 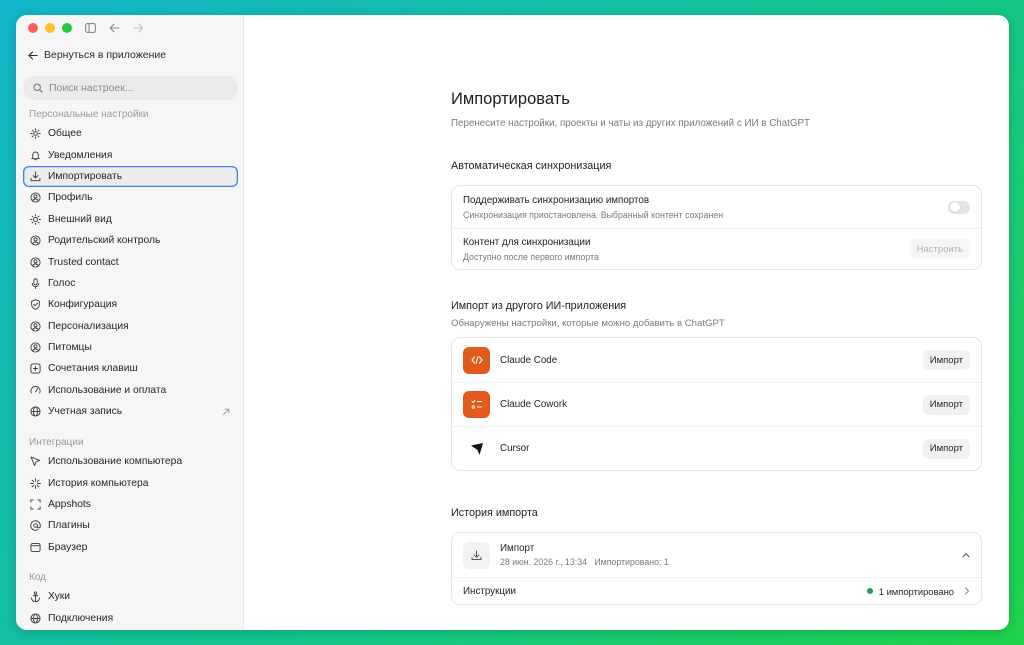 I want to click on sidebar-item-personal-8: Конфигурация, so click(x=130, y=304).